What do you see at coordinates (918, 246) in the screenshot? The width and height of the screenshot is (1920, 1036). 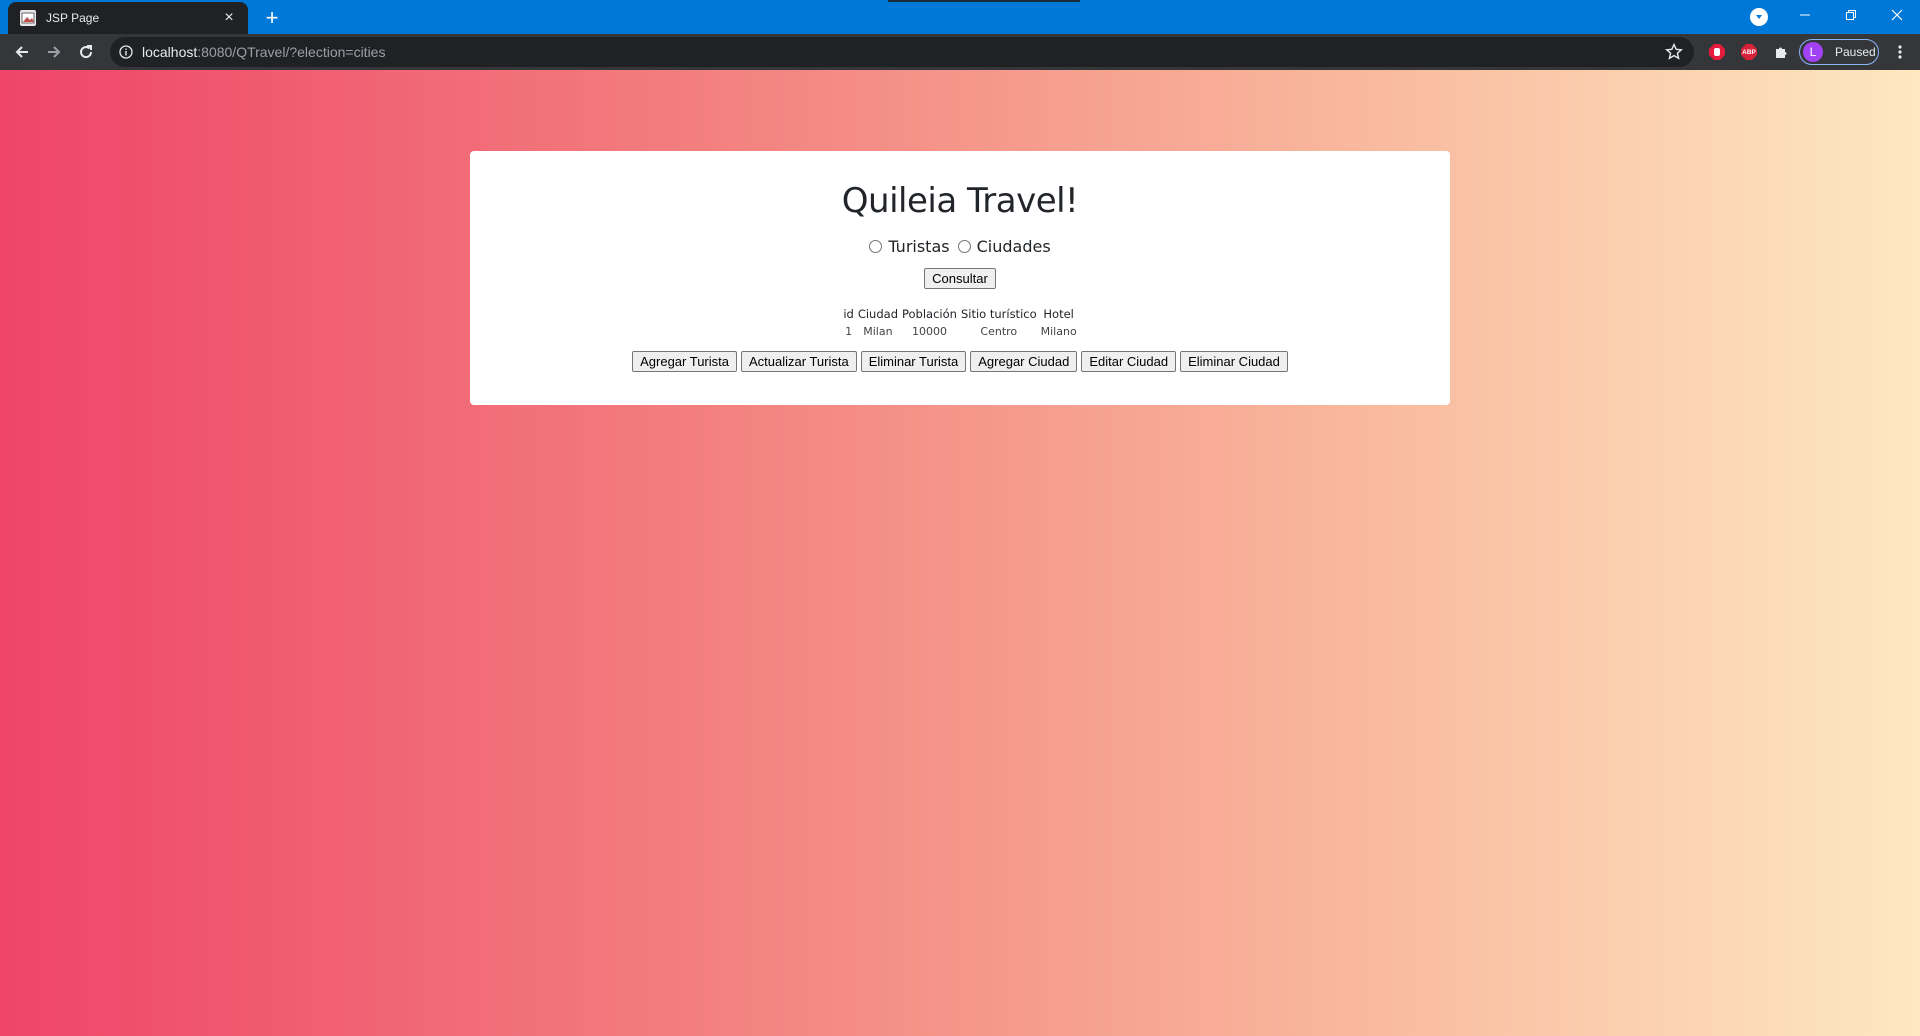 I see `radio-label-turistas: Turistas` at bounding box center [918, 246].